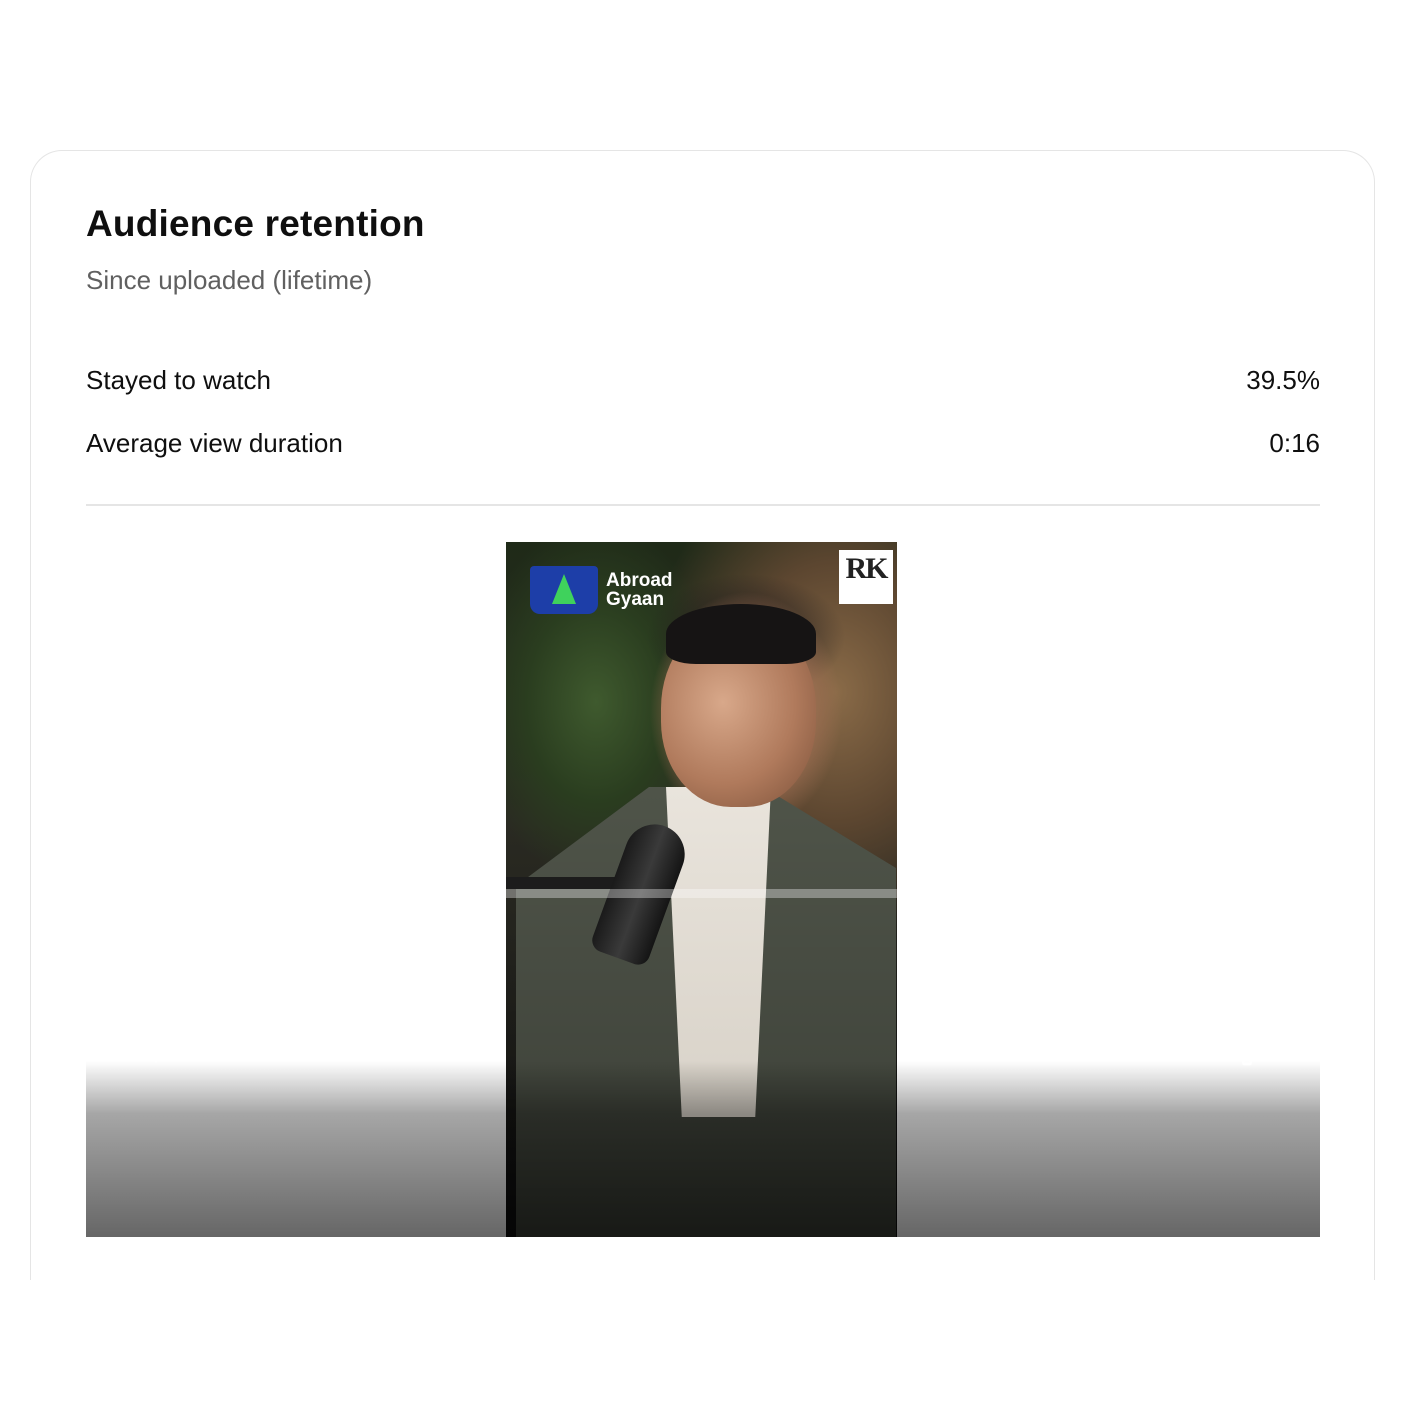 The width and height of the screenshot is (1406, 1406). I want to click on play-button, so click(62, 1046).